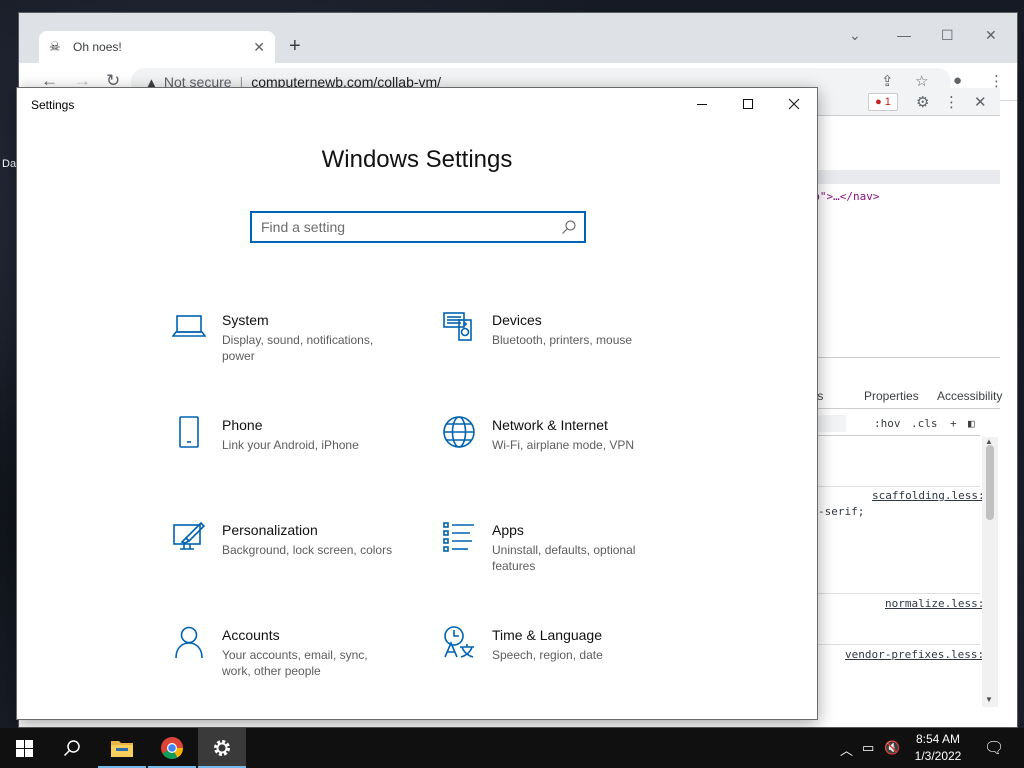 The image size is (1024, 768). What do you see at coordinates (951, 102) in the screenshot?
I see `devtools-menu-icon: ⋮` at bounding box center [951, 102].